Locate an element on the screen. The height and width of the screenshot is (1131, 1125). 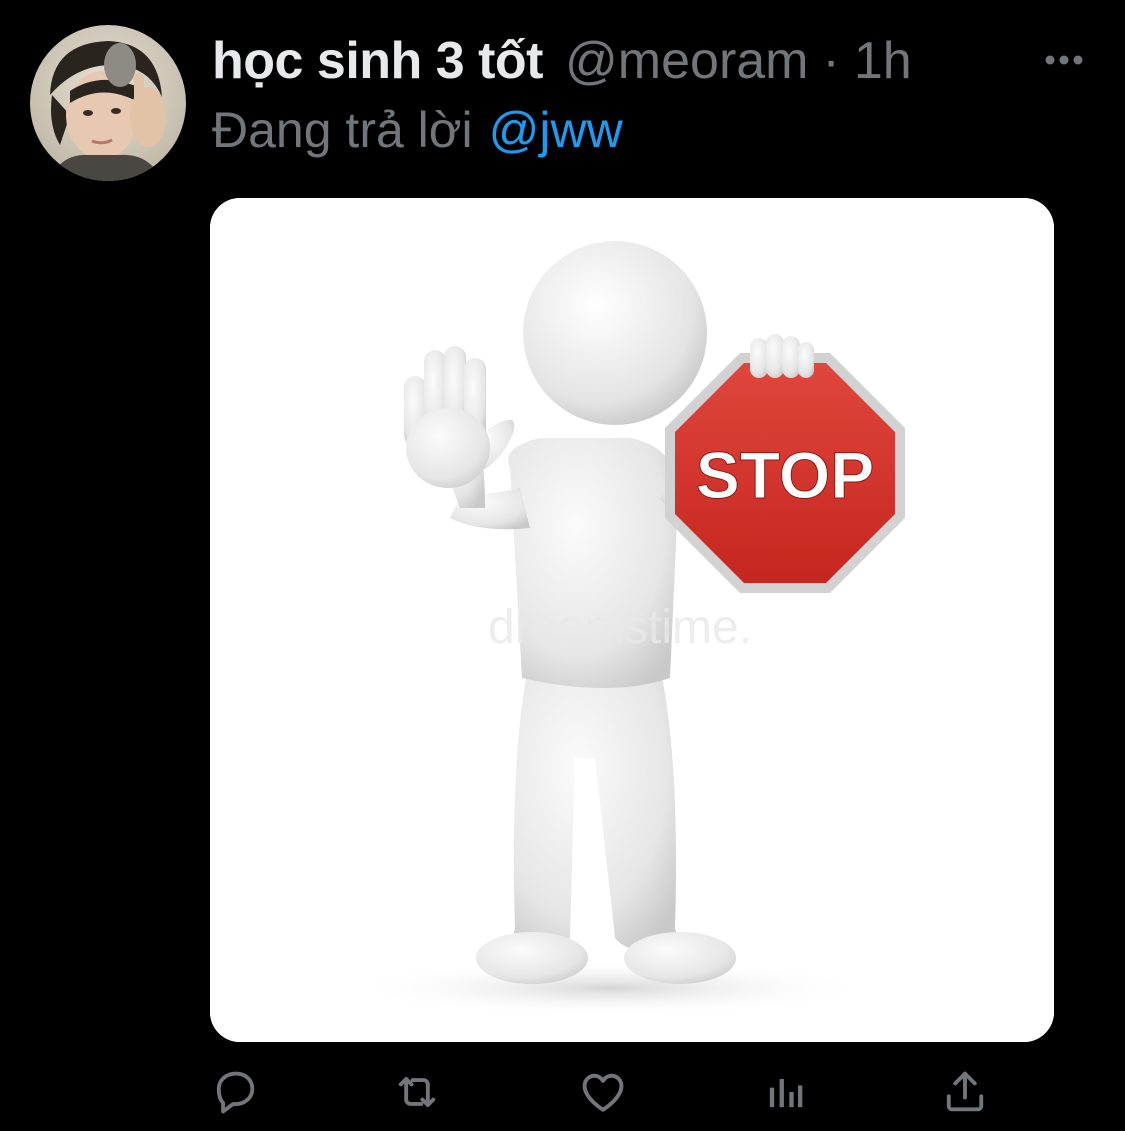
timestamp: 1h is located at coordinates (883, 61).